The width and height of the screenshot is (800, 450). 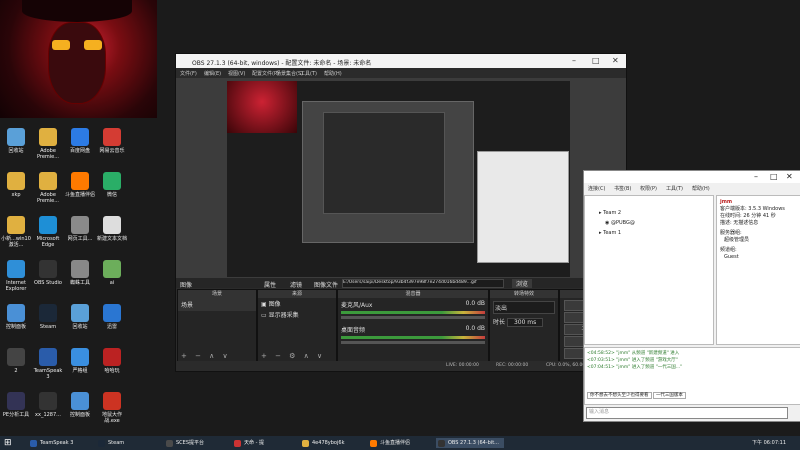 What do you see at coordinates (212, 73) in the screenshot?
I see `menu-item: 编辑(E)` at bounding box center [212, 73].